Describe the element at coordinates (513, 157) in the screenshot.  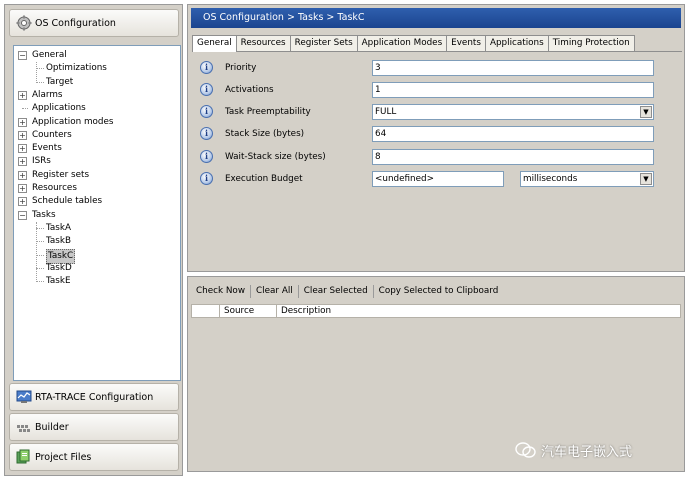
I see `wait-stack-size-field: 8` at that location.